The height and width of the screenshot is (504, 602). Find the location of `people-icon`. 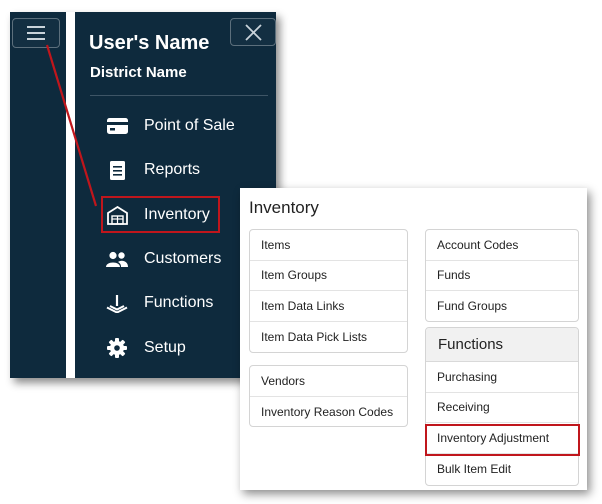

people-icon is located at coordinates (117, 259).